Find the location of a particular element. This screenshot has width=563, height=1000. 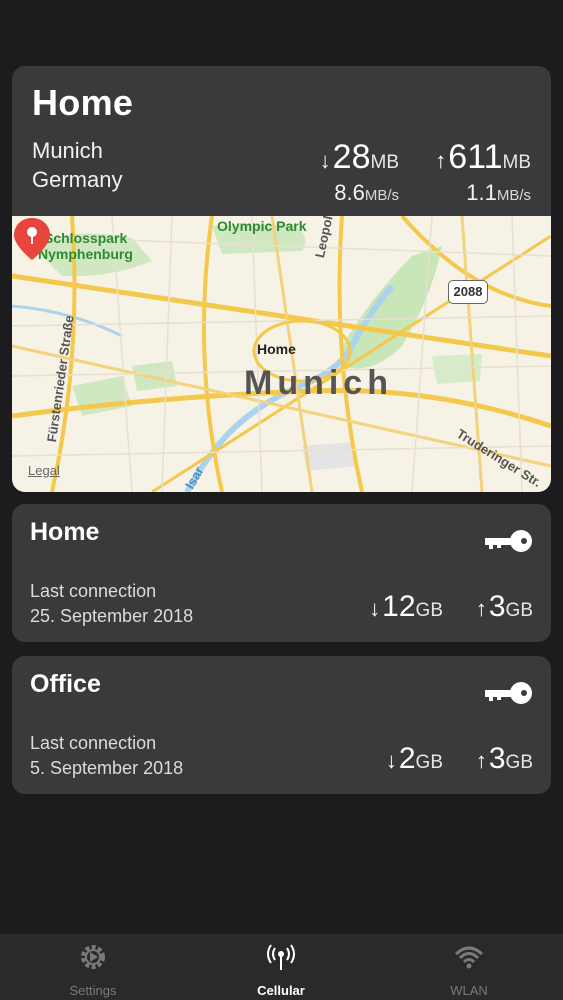

gear-icon is located at coordinates (93, 957).